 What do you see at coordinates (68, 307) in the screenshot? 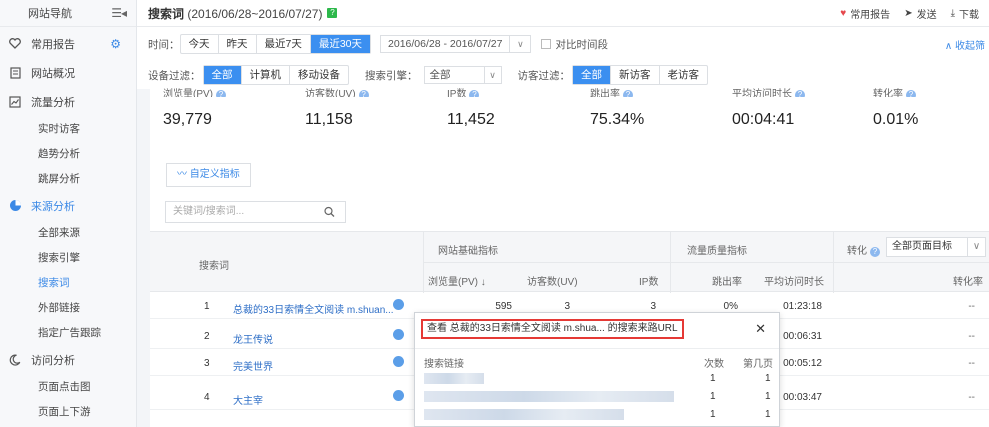
I see `sidebar-item-external-links: 外部链接` at bounding box center [68, 307].